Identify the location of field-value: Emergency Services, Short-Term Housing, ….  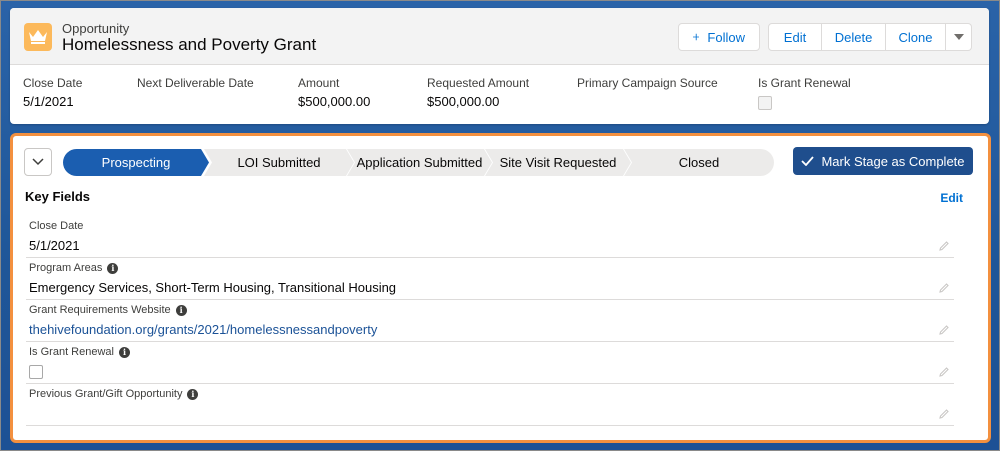
(213, 287).